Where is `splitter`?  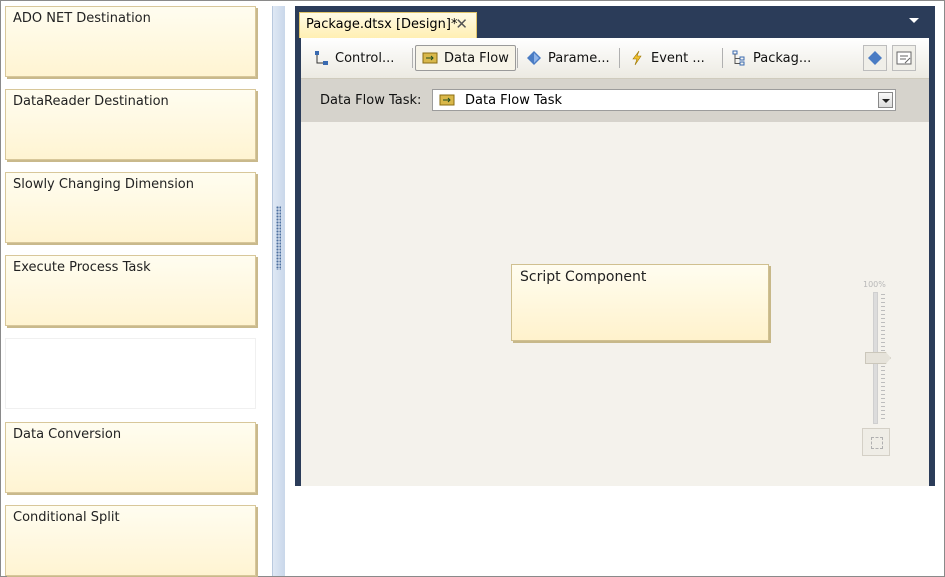
splitter is located at coordinates (278, 291).